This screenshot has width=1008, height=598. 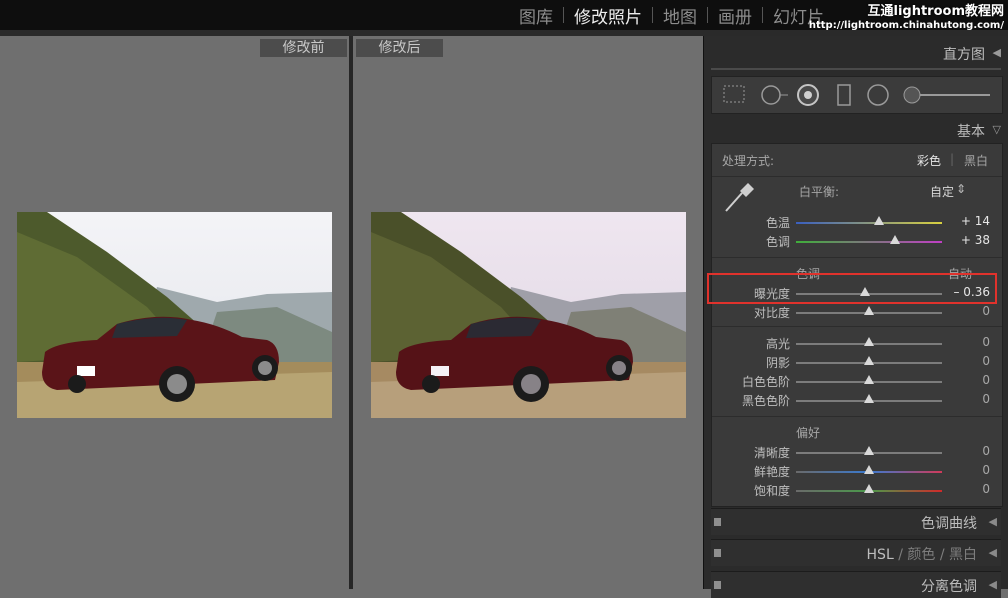 I want to click on bw-tab: 黑白, so click(x=963, y=555).